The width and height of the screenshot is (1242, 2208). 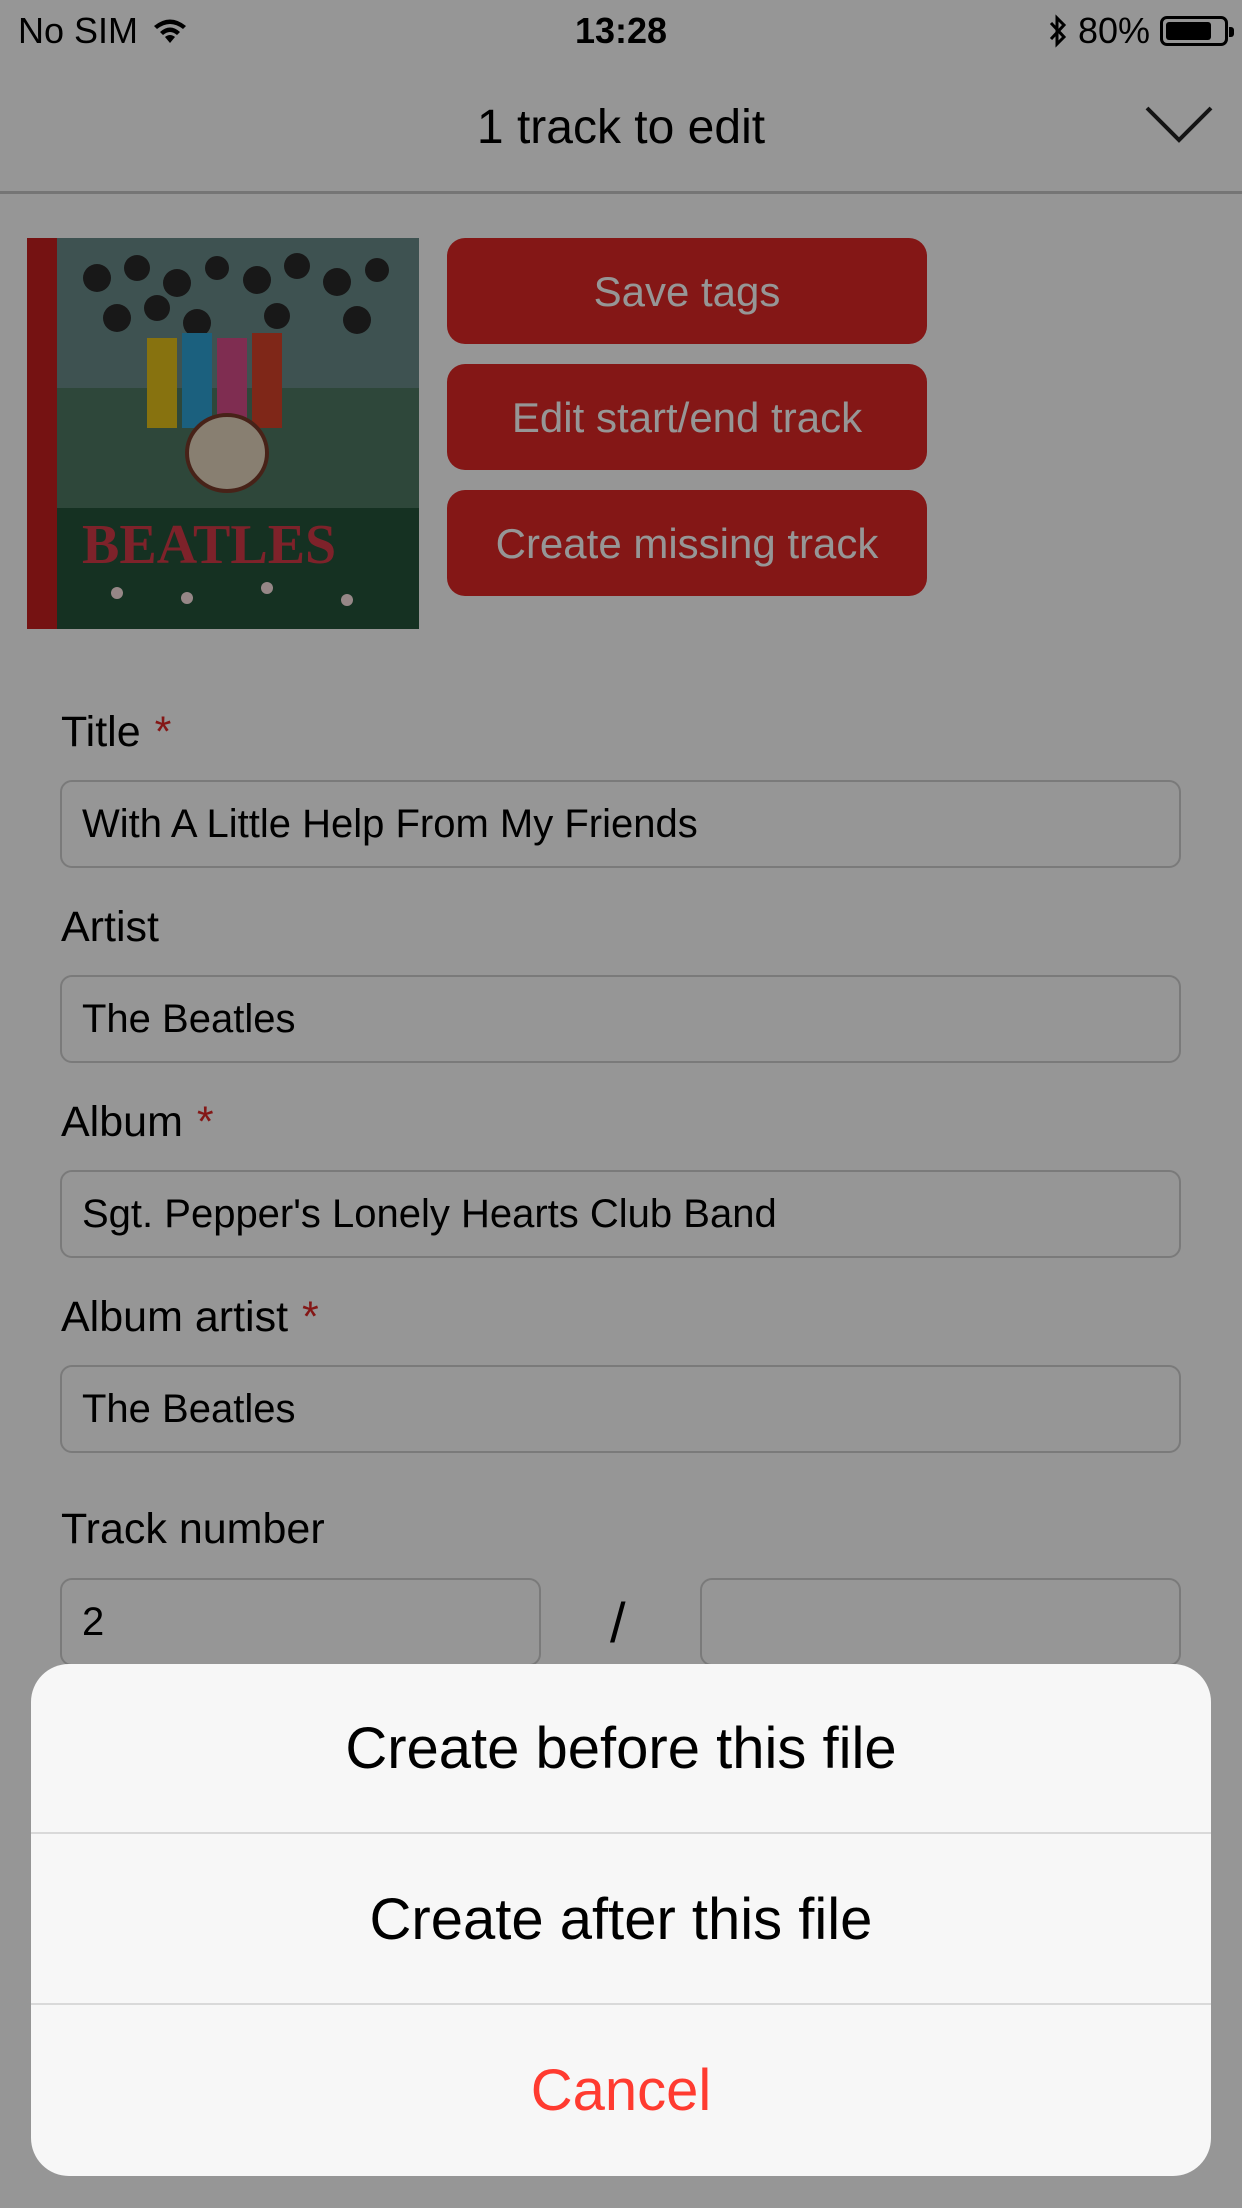 I want to click on cancel-button: Cancel, so click(x=621, y=2091).